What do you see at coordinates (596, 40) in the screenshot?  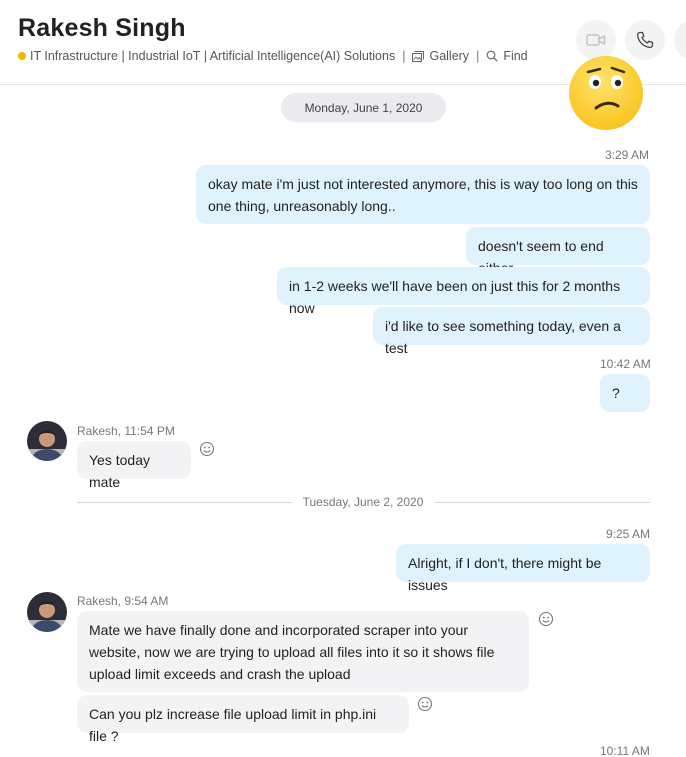 I see `video-call-icon` at bounding box center [596, 40].